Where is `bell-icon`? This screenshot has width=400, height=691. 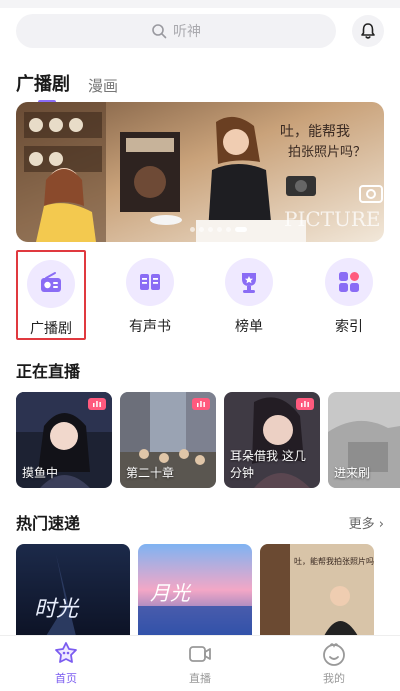
bell-icon is located at coordinates (368, 31).